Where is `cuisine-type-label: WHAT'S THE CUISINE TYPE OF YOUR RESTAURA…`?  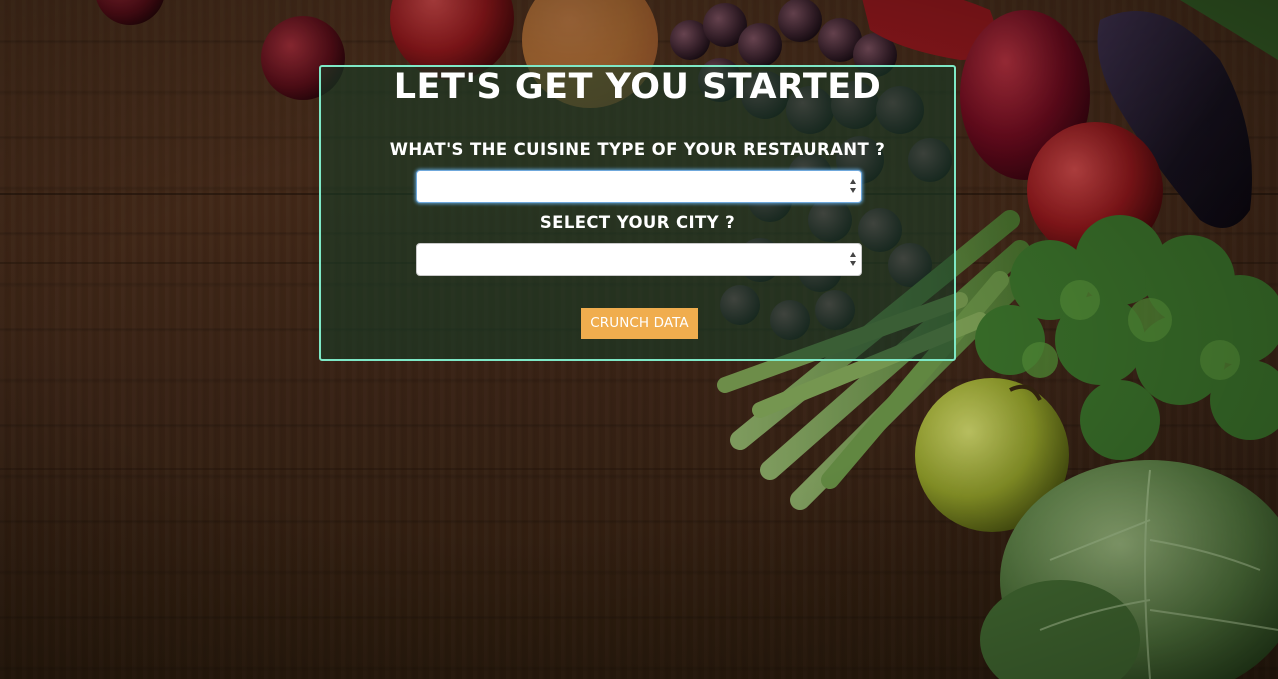
cuisine-type-label: WHAT'S THE CUISINE TYPE OF YOUR RESTAURA… is located at coordinates (637, 149).